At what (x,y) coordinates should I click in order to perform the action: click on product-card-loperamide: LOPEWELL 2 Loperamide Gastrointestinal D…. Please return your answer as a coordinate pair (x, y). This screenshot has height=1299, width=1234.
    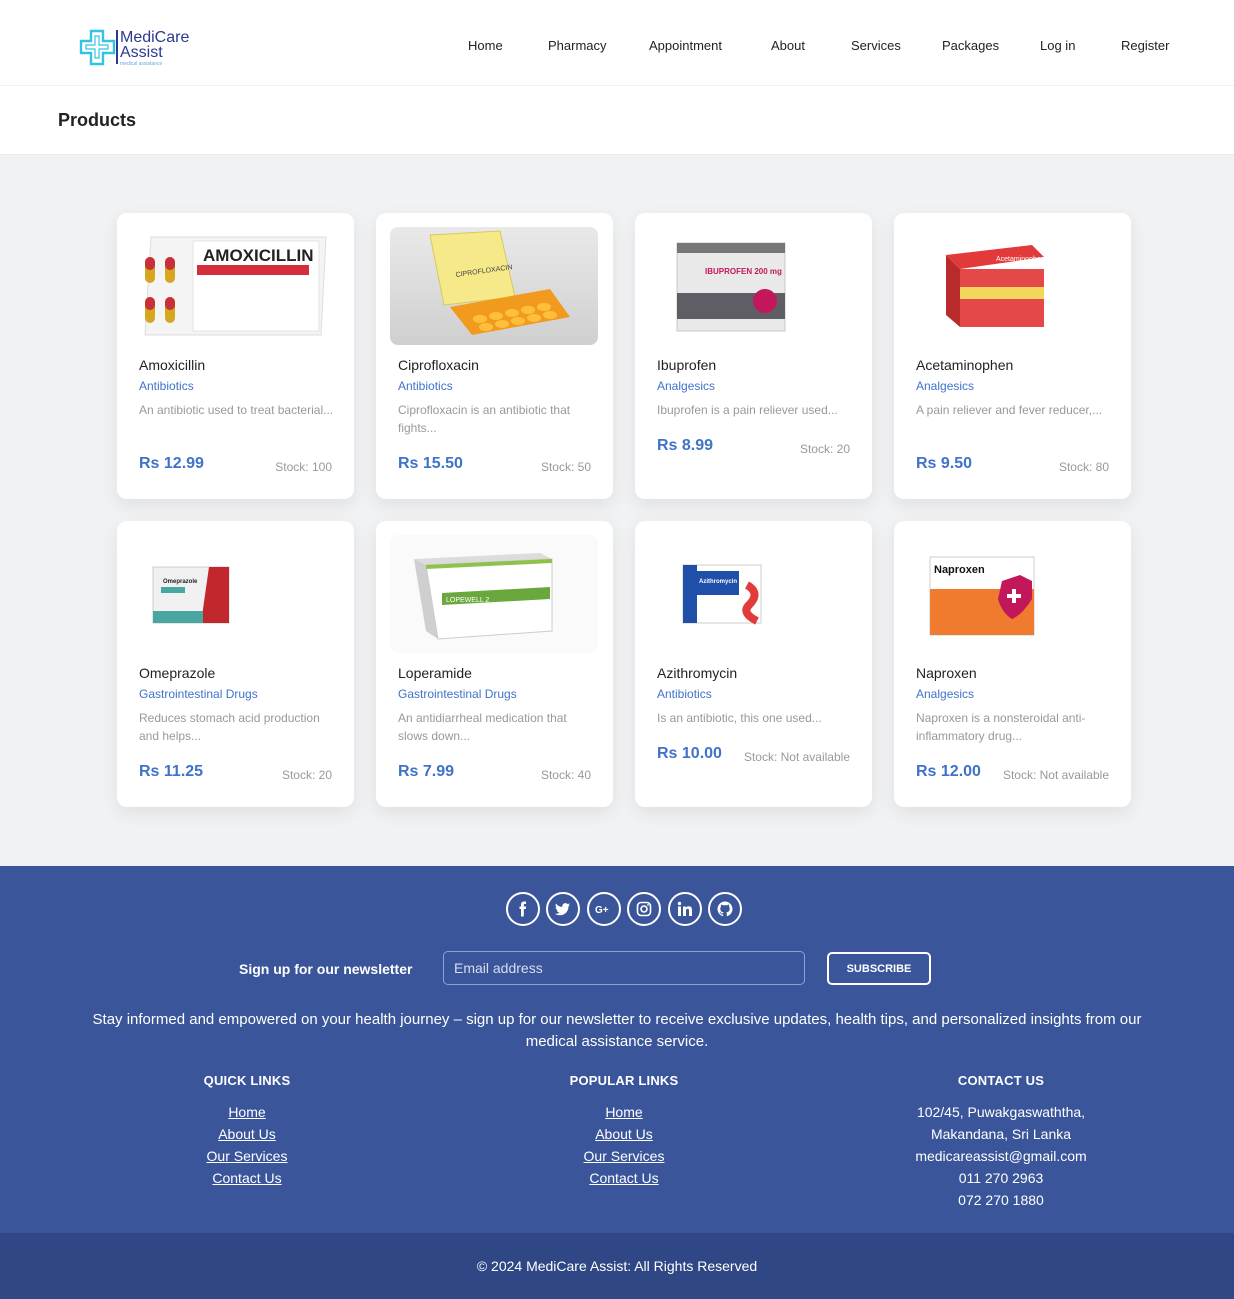
    Looking at the image, I should click on (494, 664).